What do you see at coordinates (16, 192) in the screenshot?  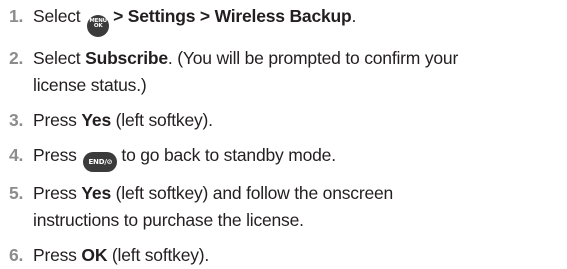 I see `step-number: 5.` at bounding box center [16, 192].